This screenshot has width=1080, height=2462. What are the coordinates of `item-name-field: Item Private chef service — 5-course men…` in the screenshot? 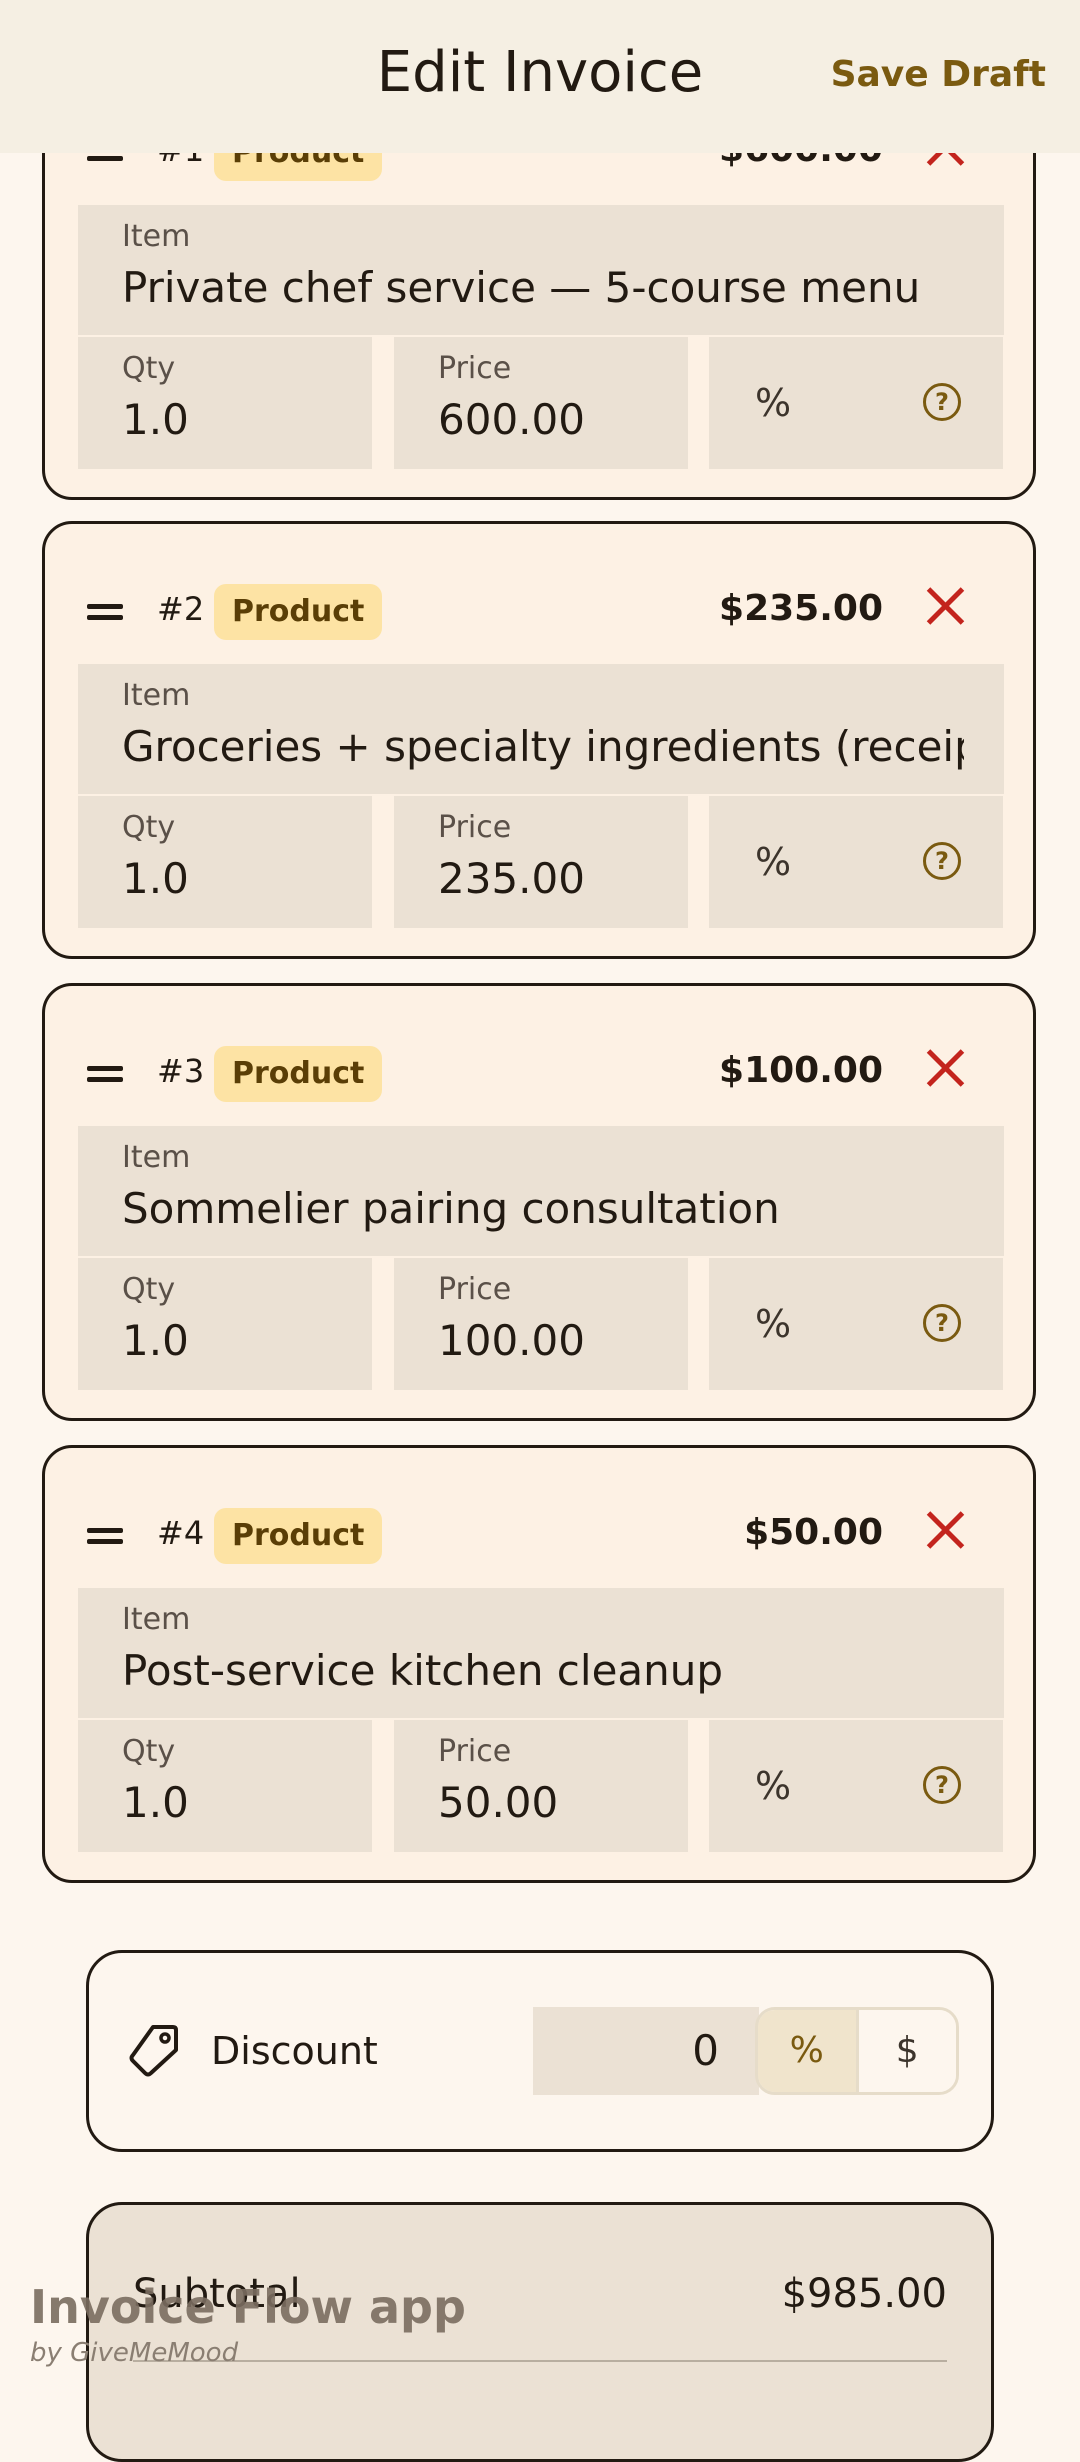 It's located at (541, 270).